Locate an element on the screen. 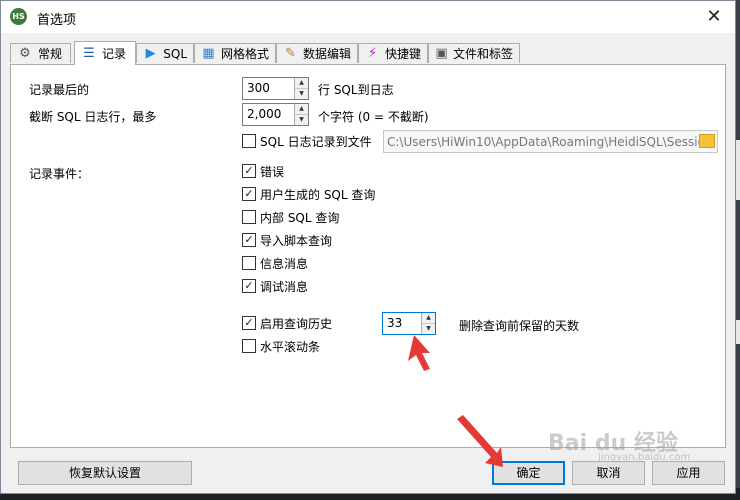 Image resolution: width=740 pixels, height=500 pixels. tab-general: ⚙ 常规 is located at coordinates (40, 53).